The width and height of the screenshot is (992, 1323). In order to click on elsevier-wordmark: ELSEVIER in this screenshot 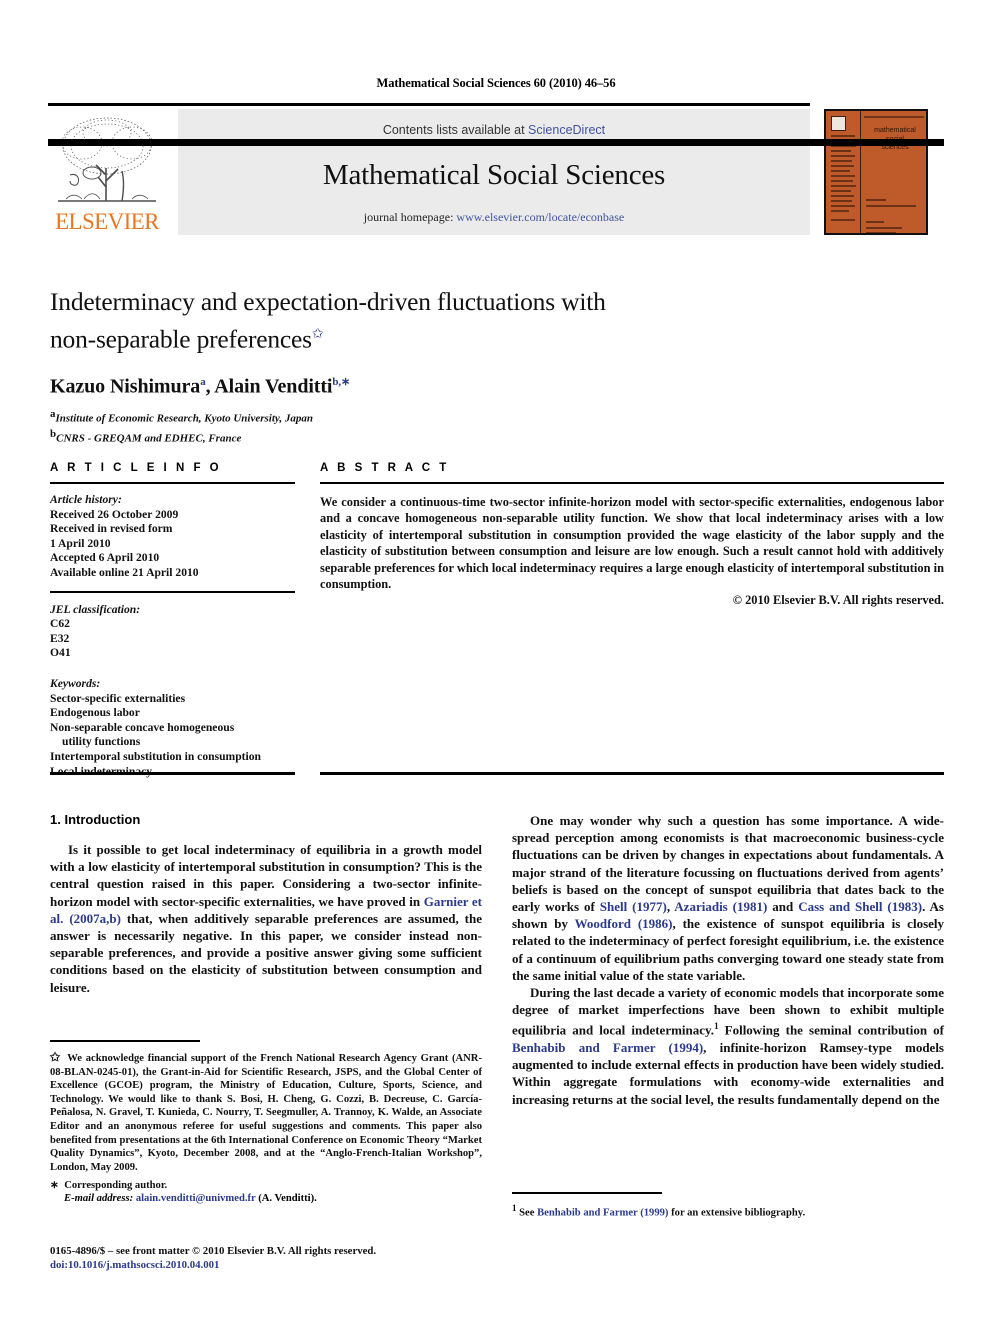, I will do `click(107, 221)`.